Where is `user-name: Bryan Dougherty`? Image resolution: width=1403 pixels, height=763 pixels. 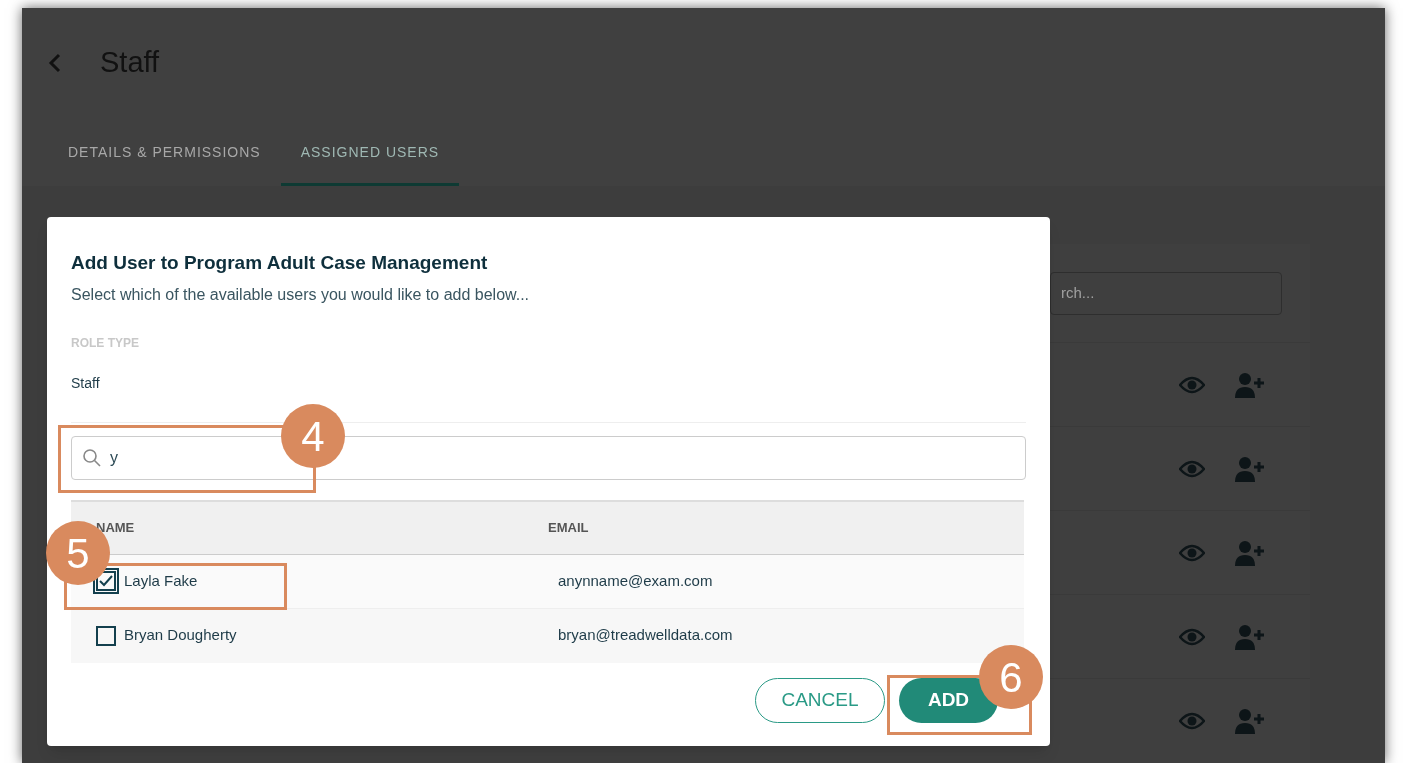 user-name: Bryan Dougherty is located at coordinates (180, 635).